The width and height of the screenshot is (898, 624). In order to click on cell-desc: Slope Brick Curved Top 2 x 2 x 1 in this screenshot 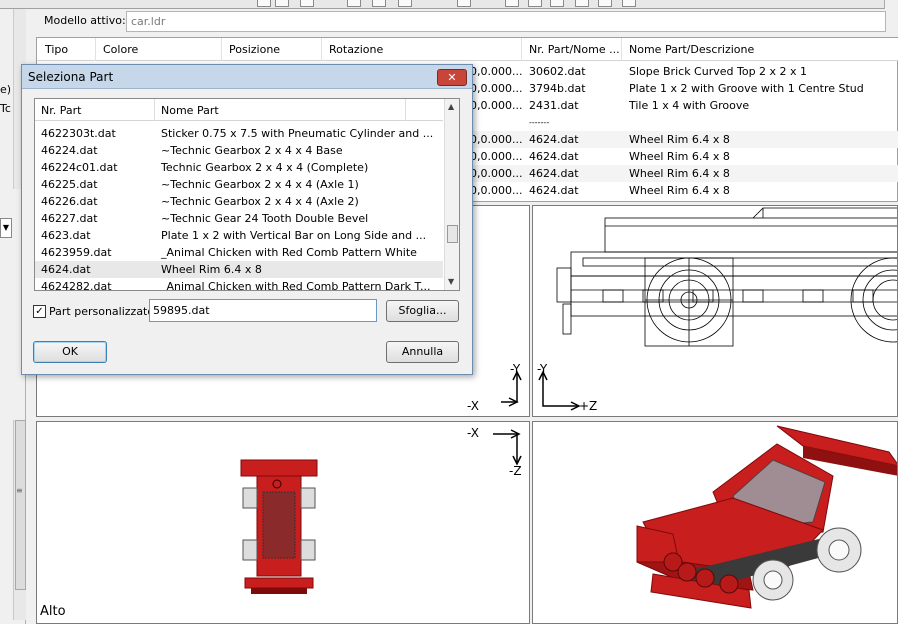, I will do `click(718, 71)`.